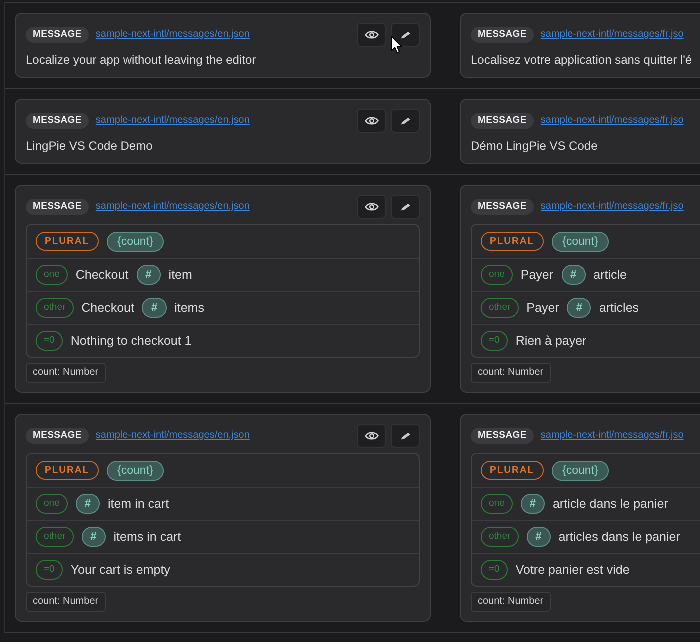 The width and height of the screenshot is (700, 642). What do you see at coordinates (610, 504) in the screenshot?
I see `case-text: article dans le panier` at bounding box center [610, 504].